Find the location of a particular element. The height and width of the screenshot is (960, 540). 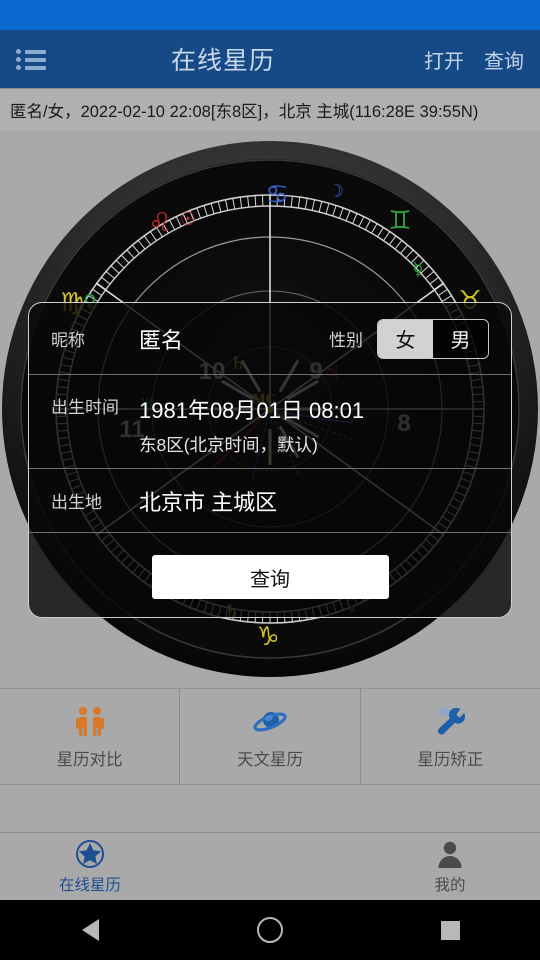

recent-square-icon is located at coordinates (450, 930).